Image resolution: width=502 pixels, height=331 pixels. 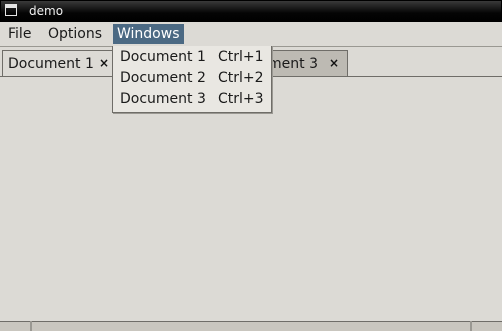 I want to click on title-bar: demo, so click(x=251, y=11).